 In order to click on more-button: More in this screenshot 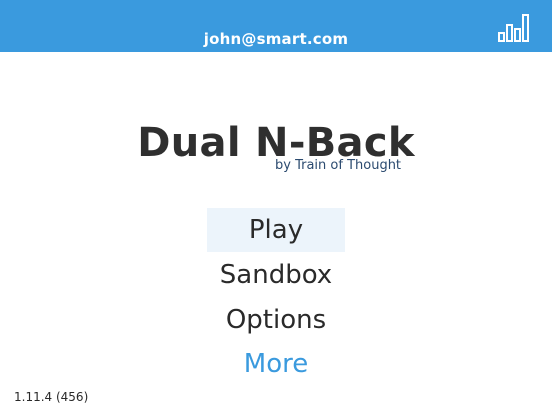, I will do `click(276, 364)`.